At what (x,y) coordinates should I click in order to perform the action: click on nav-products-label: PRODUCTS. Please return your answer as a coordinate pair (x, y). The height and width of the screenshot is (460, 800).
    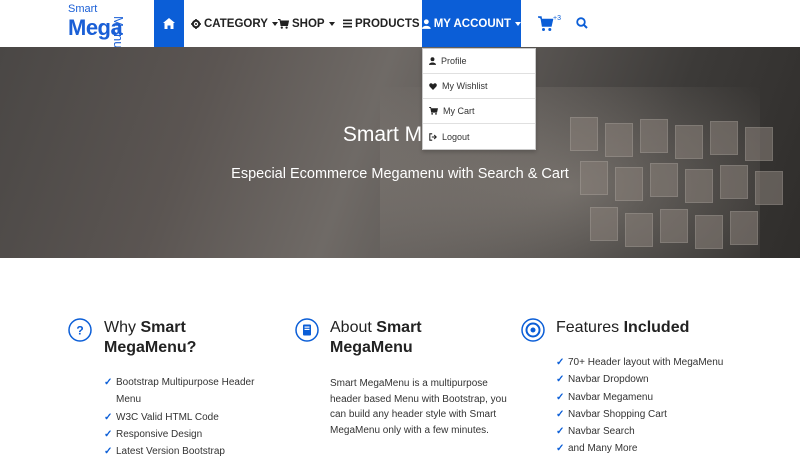
    Looking at the image, I should click on (387, 23).